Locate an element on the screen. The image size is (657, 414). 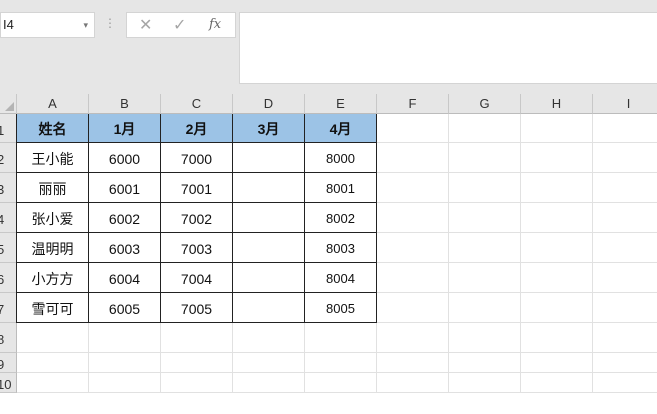
cell-i1 is located at coordinates (625, 128).